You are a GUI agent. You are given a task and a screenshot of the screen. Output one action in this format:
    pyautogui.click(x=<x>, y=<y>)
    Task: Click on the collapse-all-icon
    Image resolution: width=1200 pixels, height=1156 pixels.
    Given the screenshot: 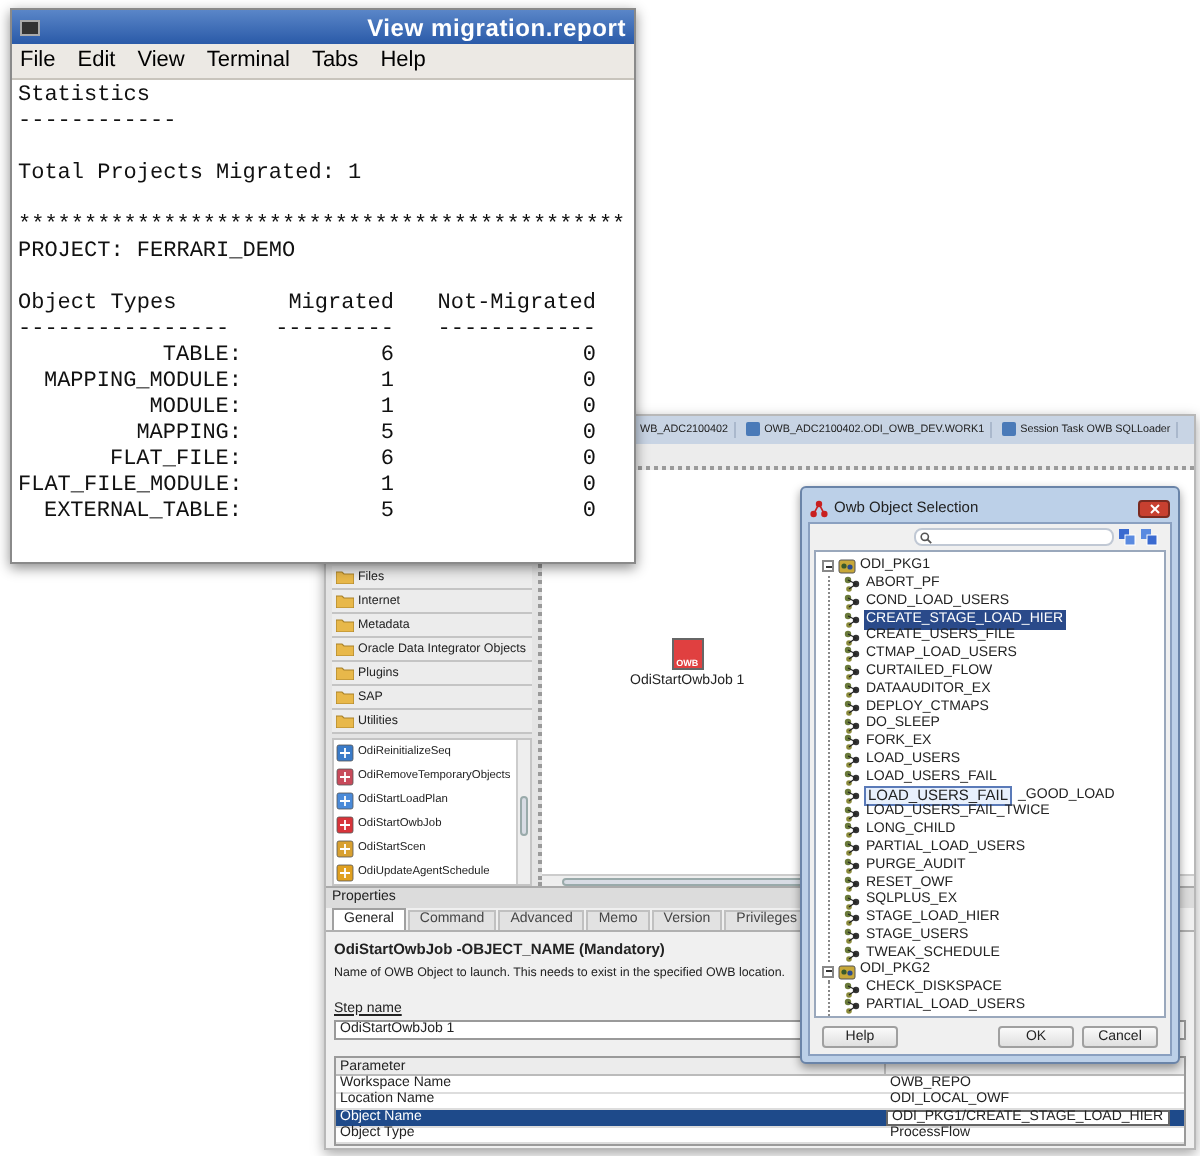 What is the action you would take?
    pyautogui.click(x=1149, y=537)
    